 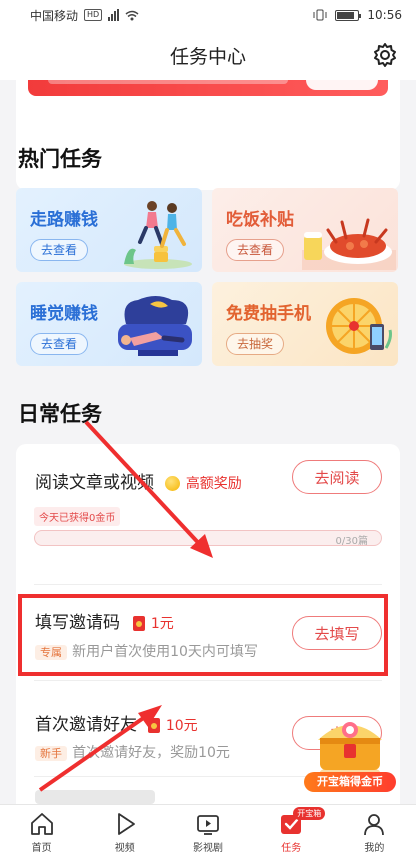 What do you see at coordinates (203, 635) in the screenshot?
I see `highlight-box` at bounding box center [203, 635].